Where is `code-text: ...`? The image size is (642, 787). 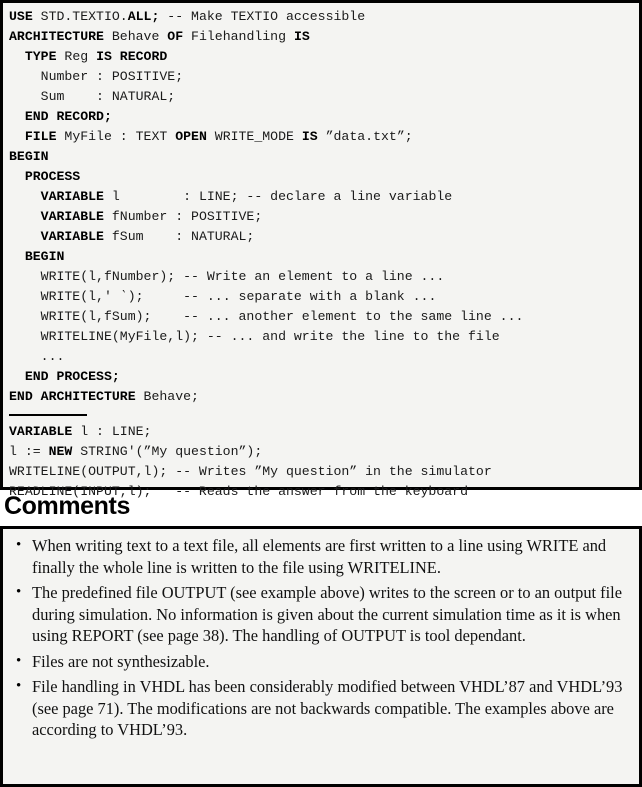
code-text: ... is located at coordinates (37, 356).